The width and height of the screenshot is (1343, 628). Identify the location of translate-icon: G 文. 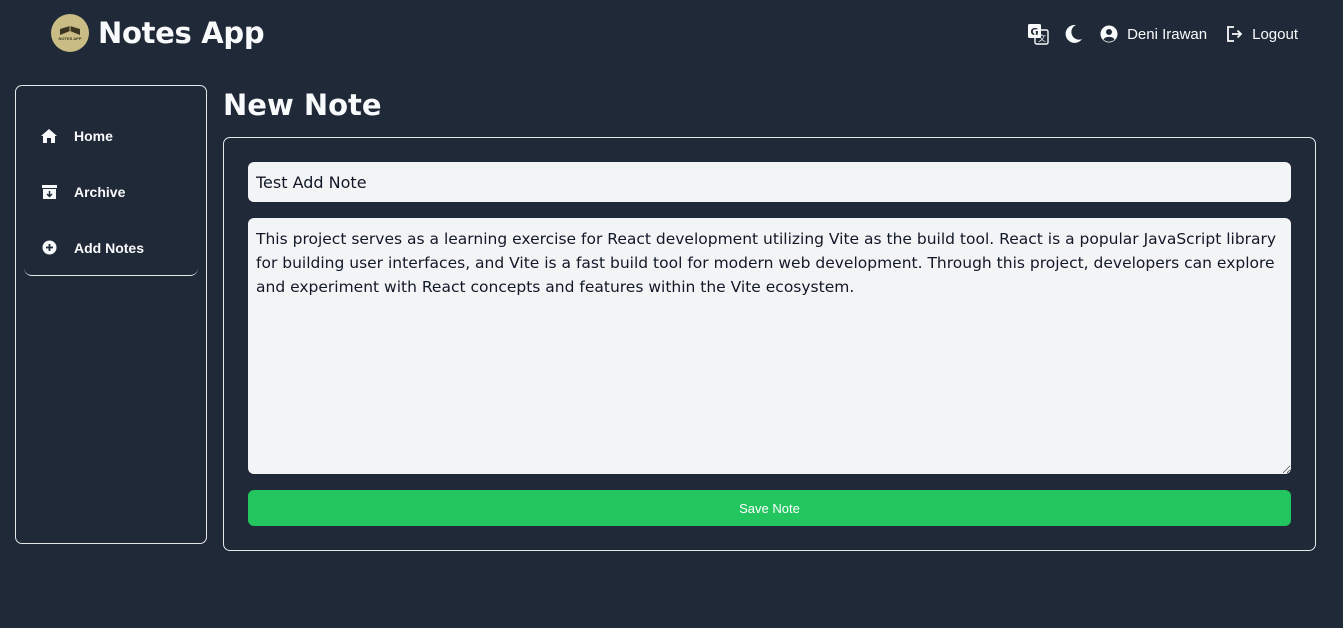
(1038, 34).